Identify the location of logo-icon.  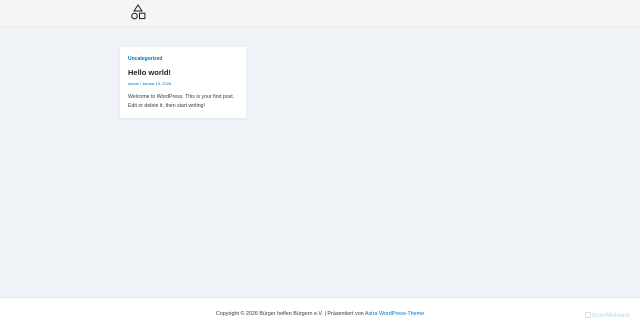
(138, 12).